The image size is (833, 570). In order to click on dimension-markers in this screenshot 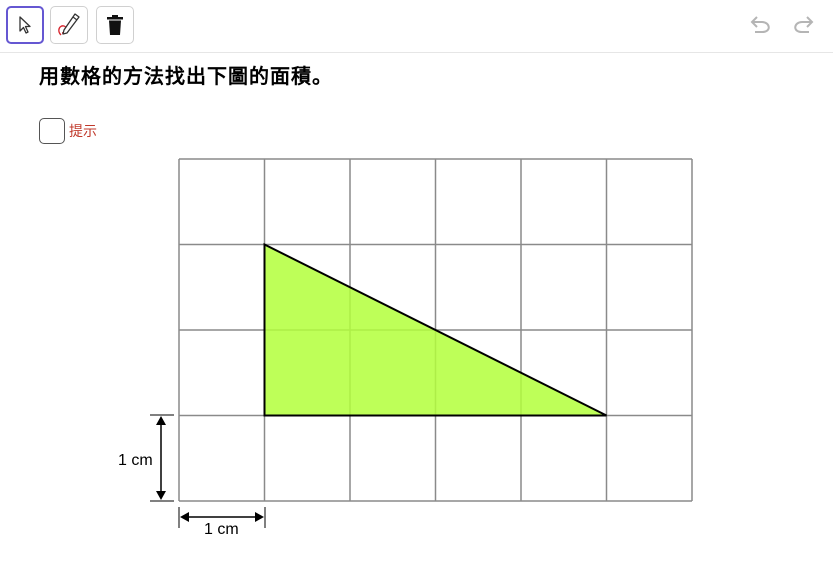, I will do `click(208, 471)`.